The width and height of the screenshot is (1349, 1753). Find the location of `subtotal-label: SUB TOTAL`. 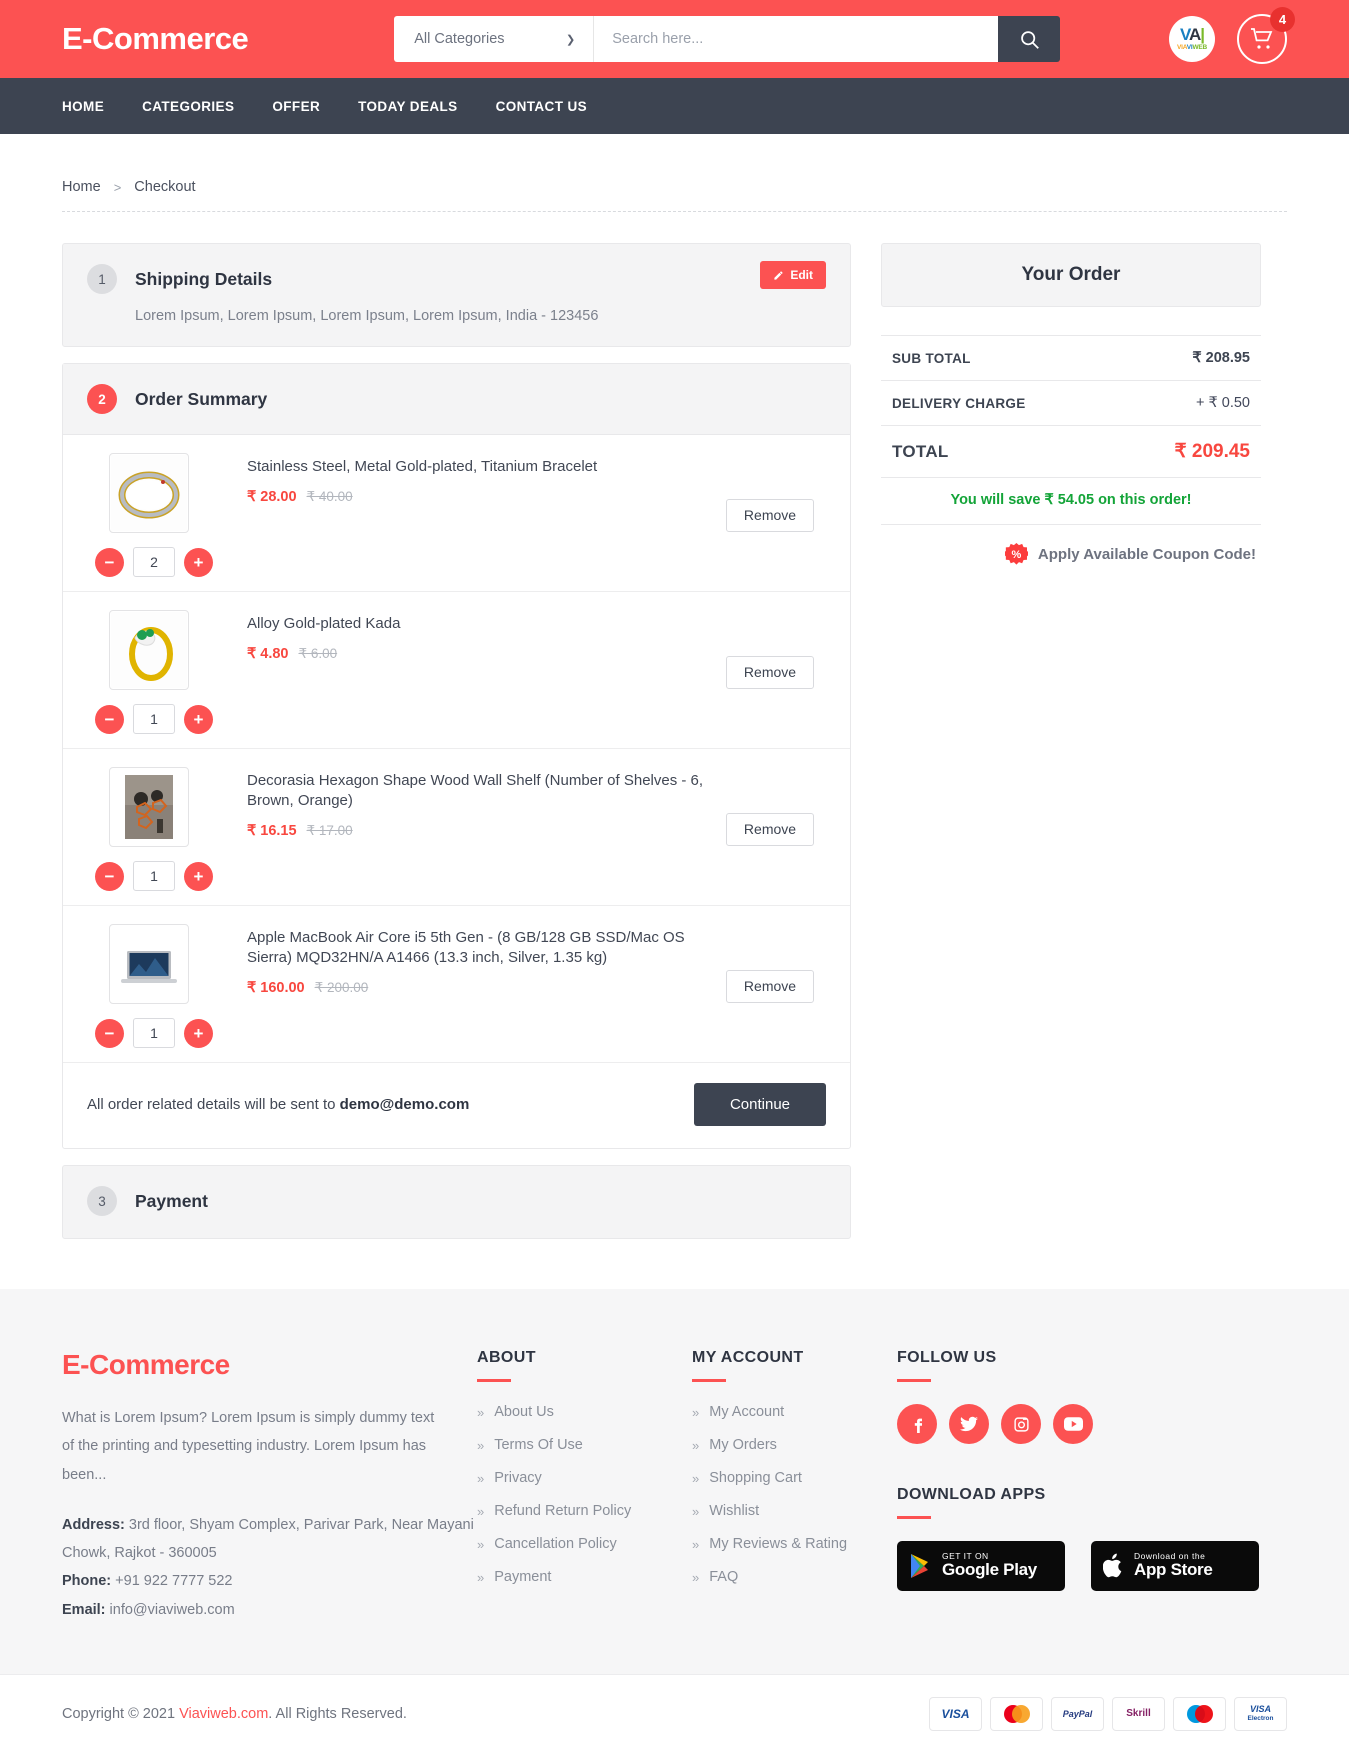

subtotal-label: SUB TOTAL is located at coordinates (931, 358).